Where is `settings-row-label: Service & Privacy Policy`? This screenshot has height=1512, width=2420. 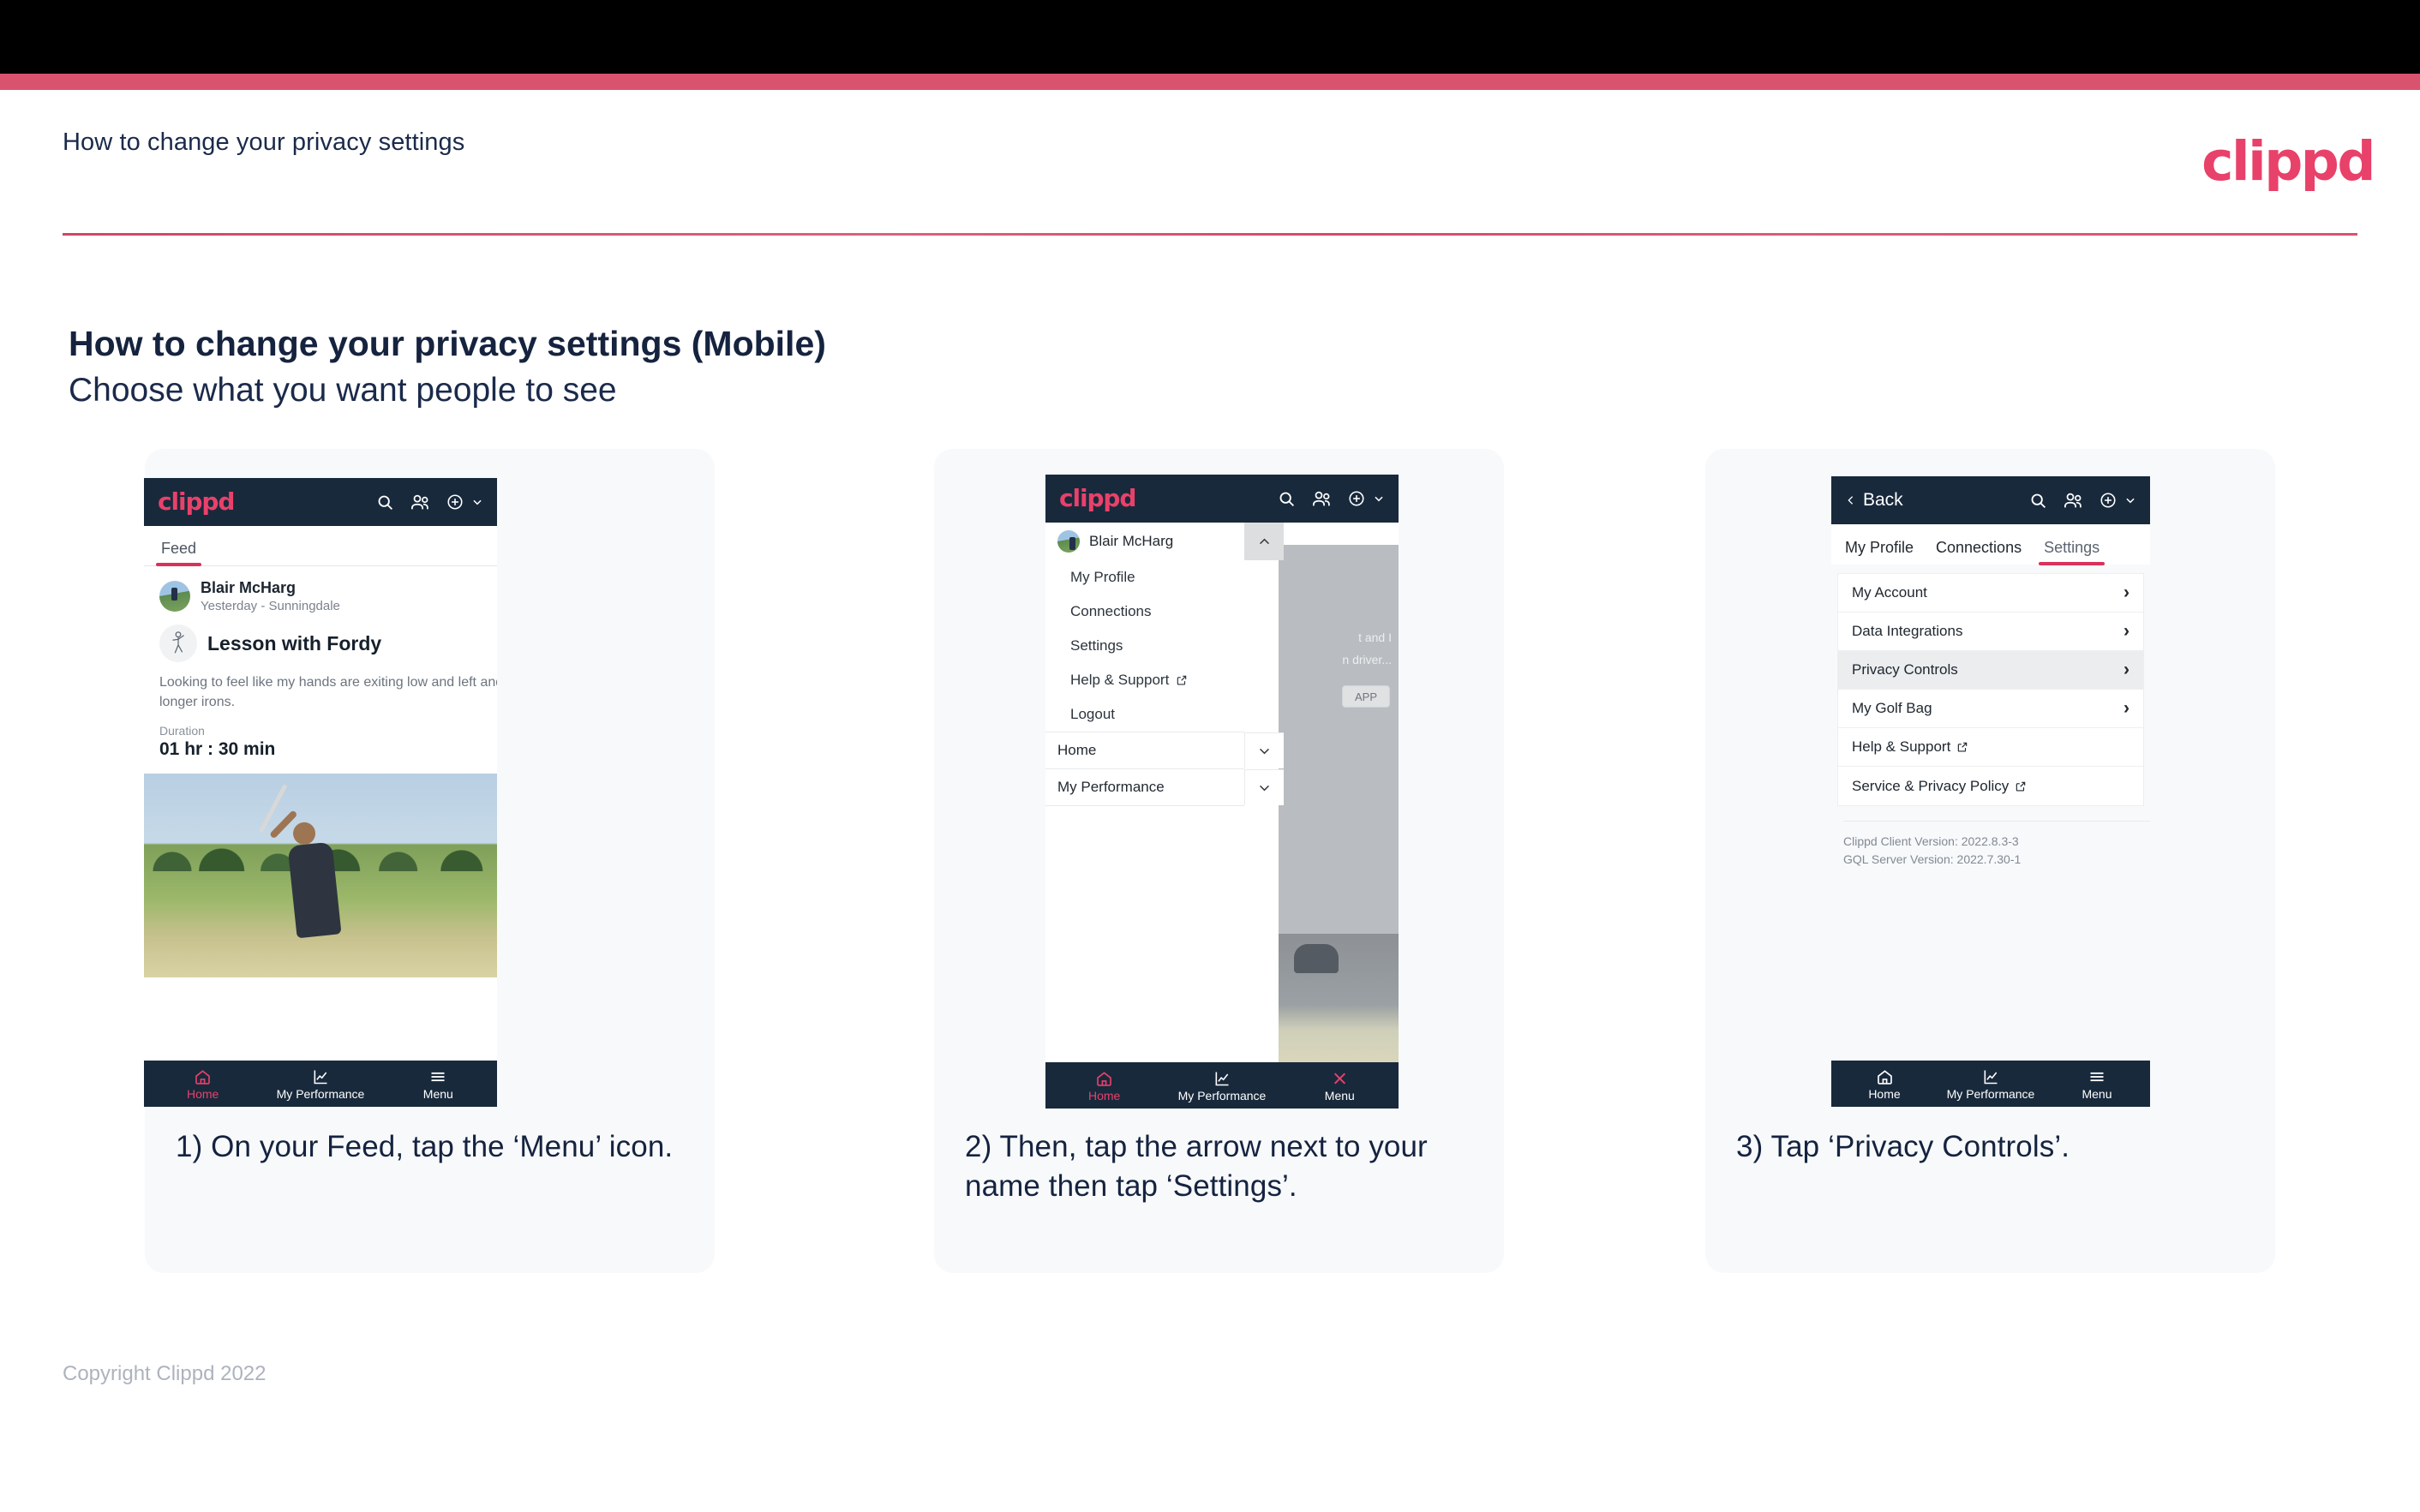
settings-row-label: Service & Privacy Policy is located at coordinates (1931, 786).